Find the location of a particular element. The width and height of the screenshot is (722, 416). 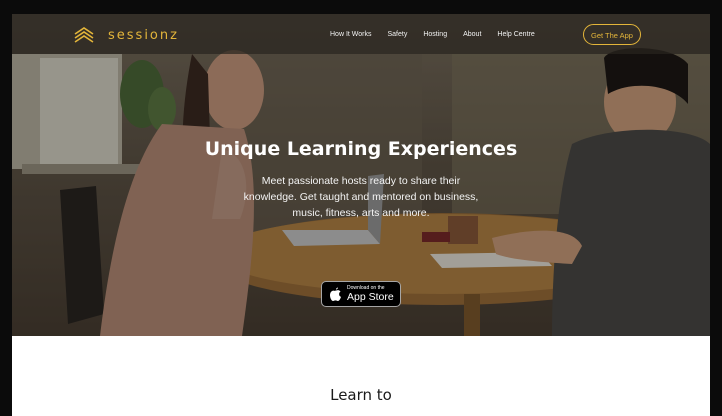

nav-link-about: About is located at coordinates (472, 34).